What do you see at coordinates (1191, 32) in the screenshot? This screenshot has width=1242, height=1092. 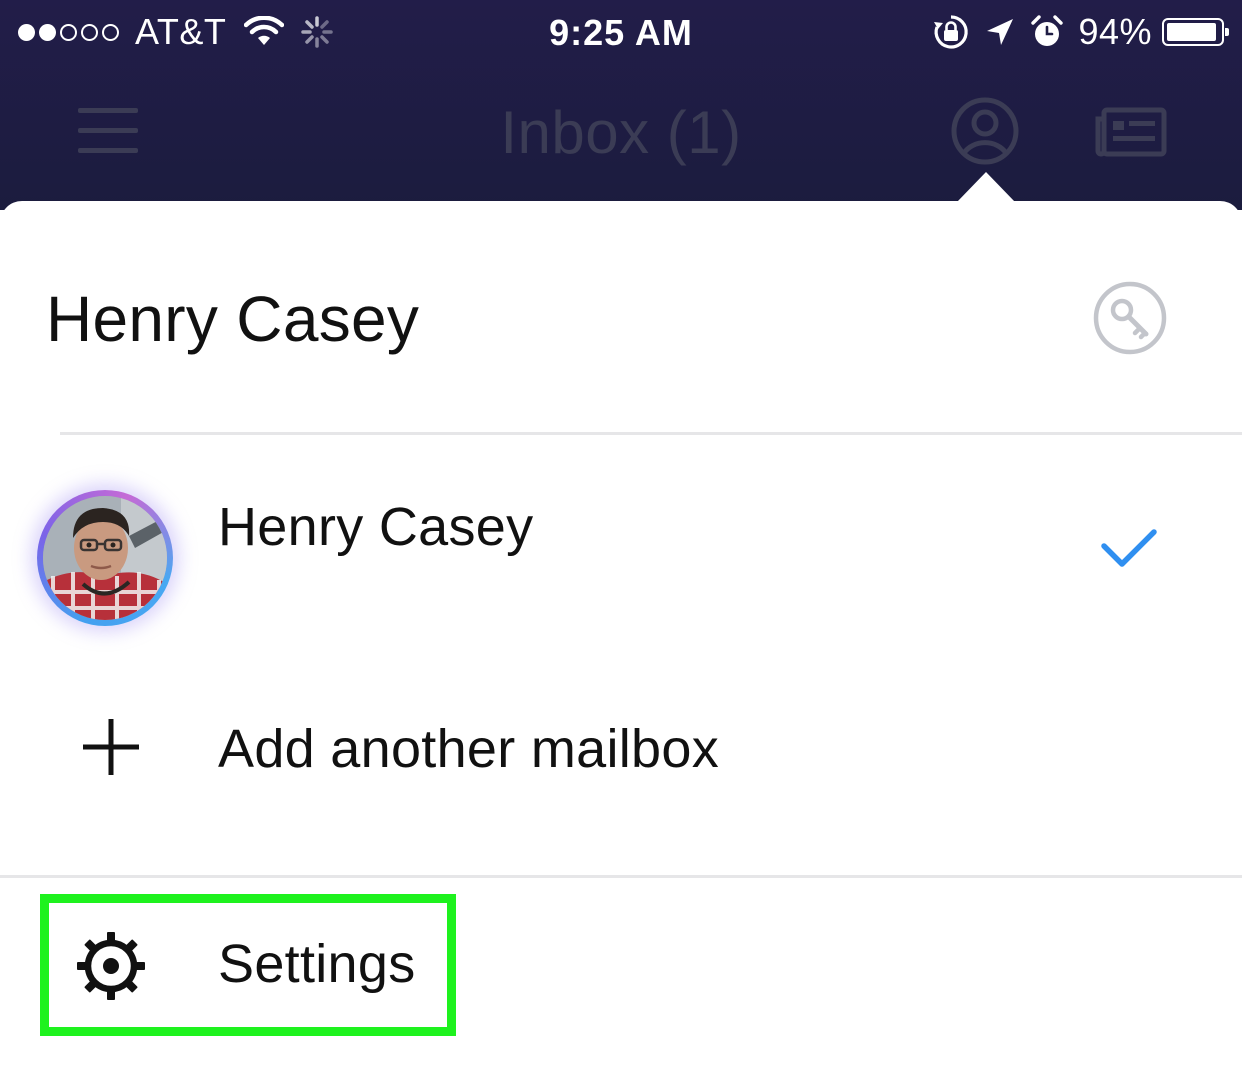 I see `battery-level-fill` at bounding box center [1191, 32].